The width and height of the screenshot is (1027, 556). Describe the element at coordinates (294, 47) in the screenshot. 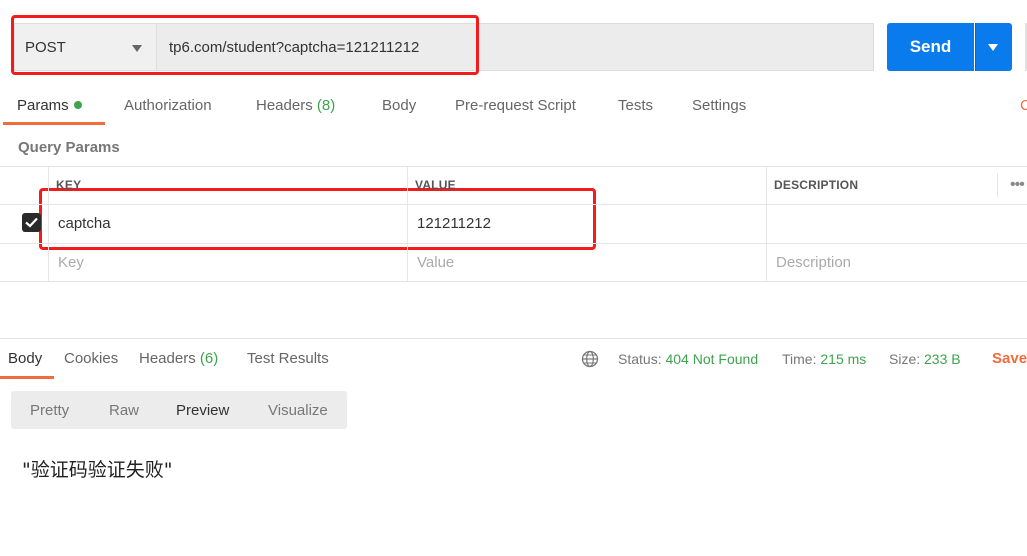

I see `url-text: tp6.com/student?captcha=121211212` at that location.